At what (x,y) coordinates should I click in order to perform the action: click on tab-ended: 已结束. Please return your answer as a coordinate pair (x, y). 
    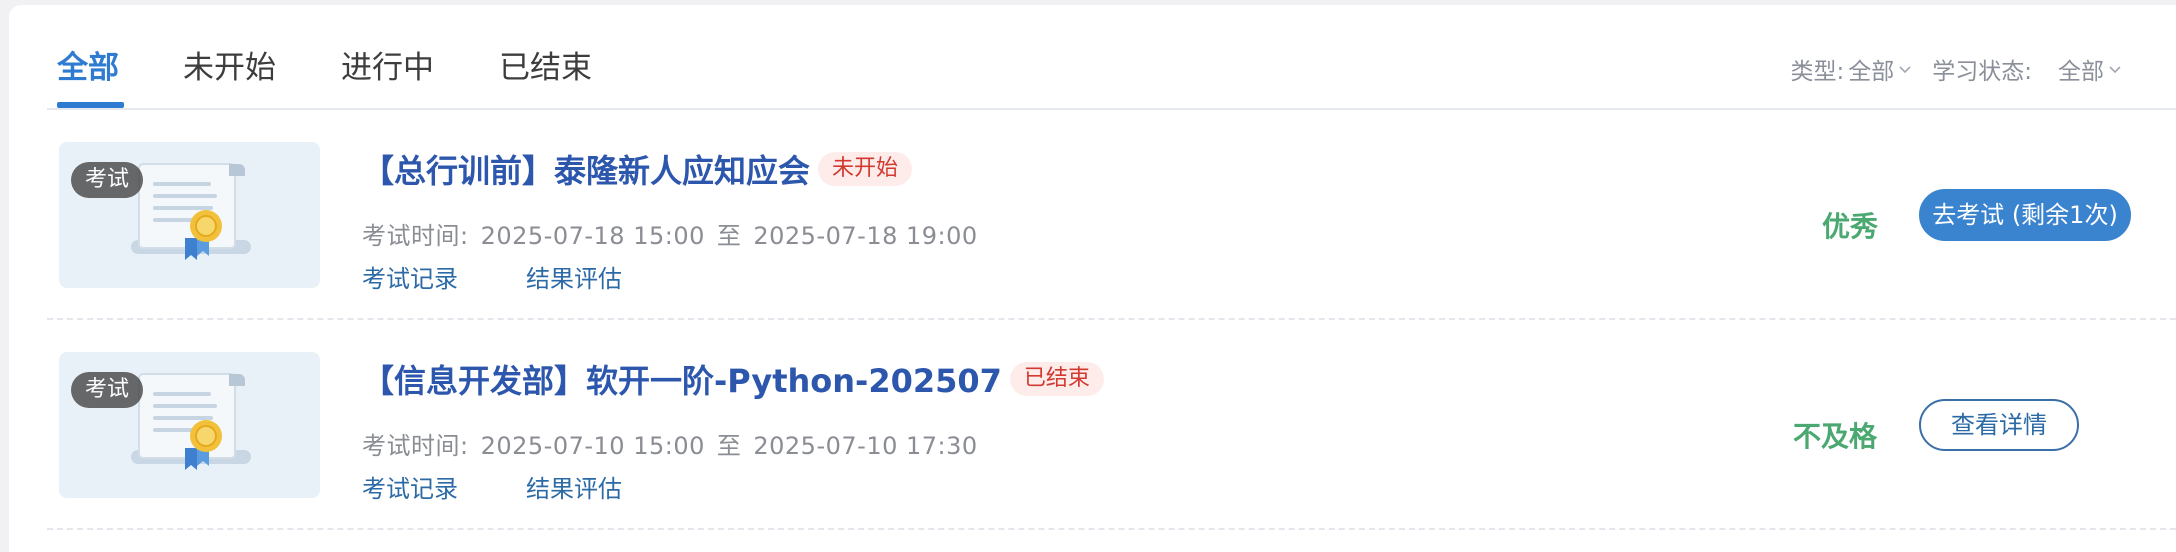
    Looking at the image, I should click on (545, 68).